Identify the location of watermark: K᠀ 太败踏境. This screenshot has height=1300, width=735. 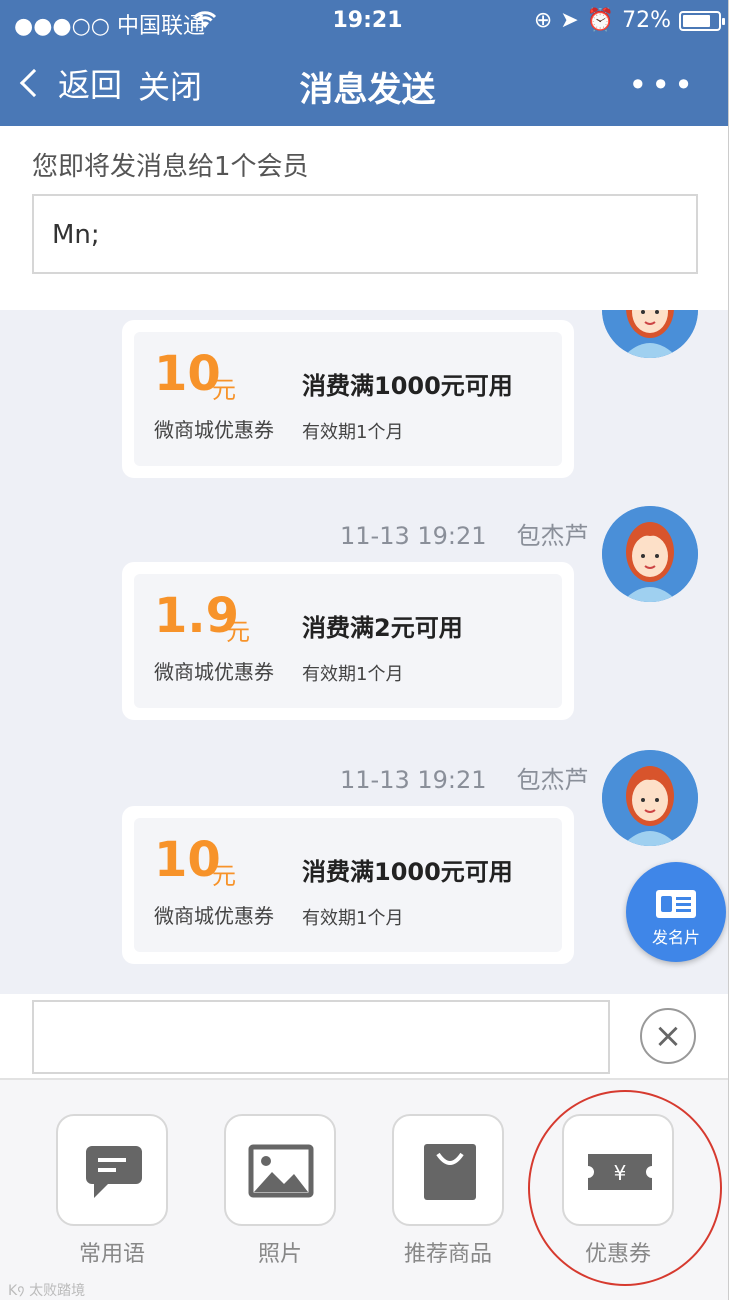
(47, 1291).